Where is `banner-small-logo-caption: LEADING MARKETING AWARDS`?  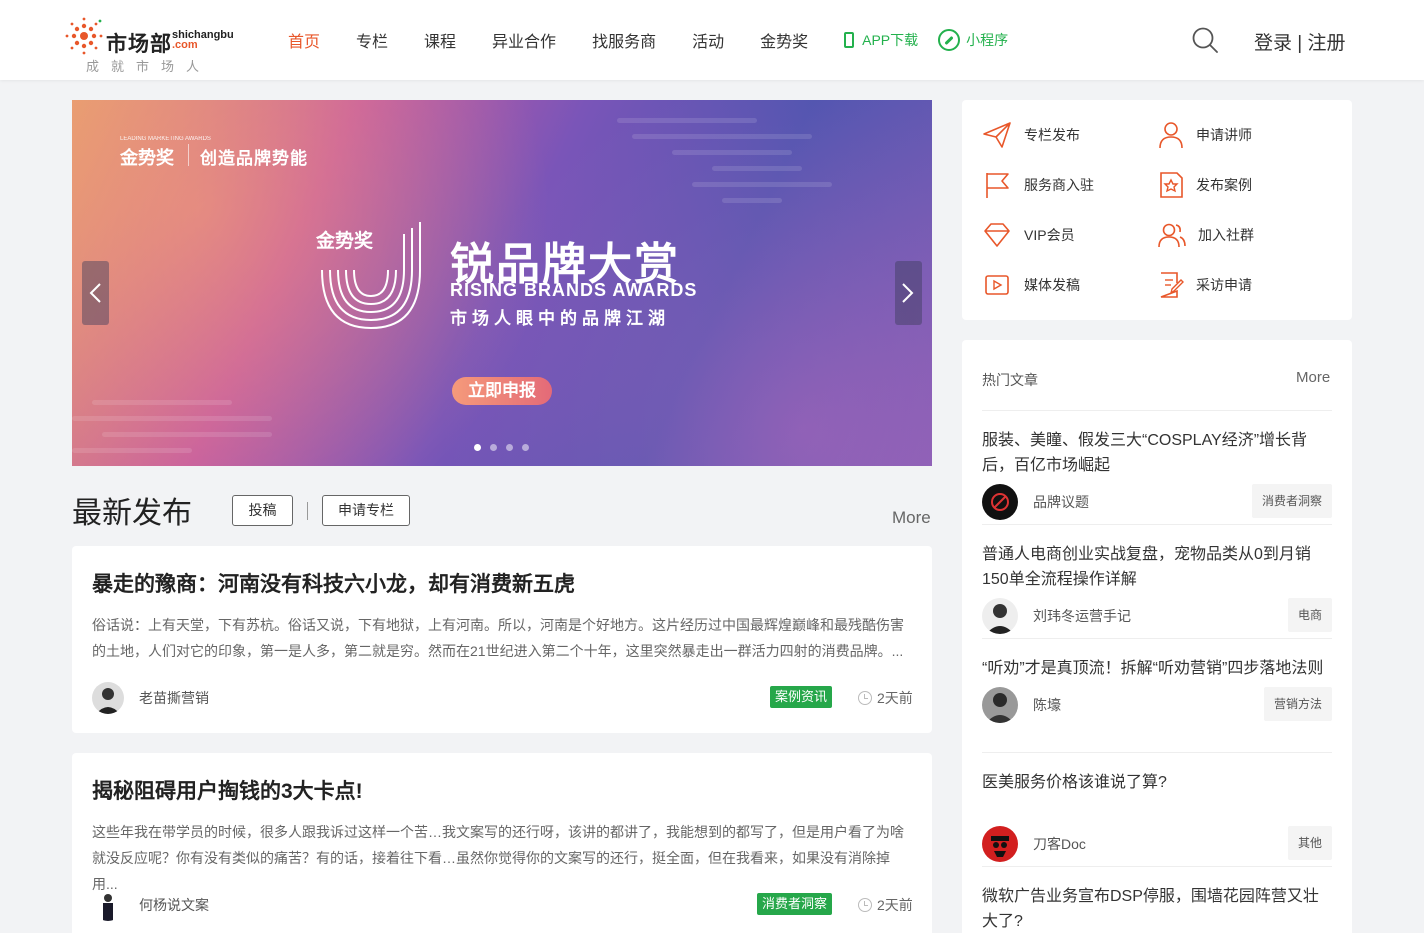 banner-small-logo-caption: LEADING MARKETING AWARDS is located at coordinates (165, 139).